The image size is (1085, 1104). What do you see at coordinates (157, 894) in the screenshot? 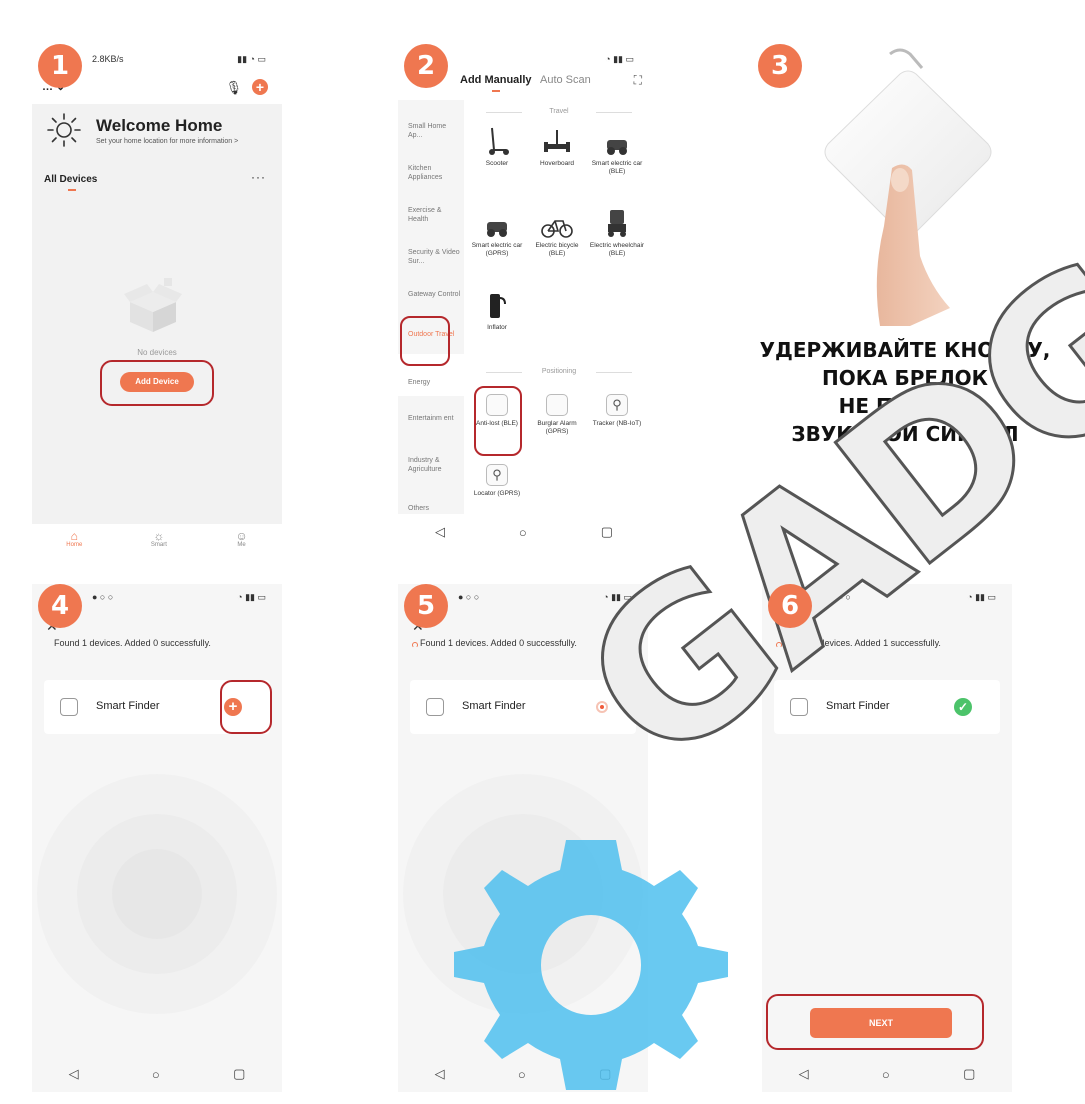
I see `scan-ripple` at bounding box center [157, 894].